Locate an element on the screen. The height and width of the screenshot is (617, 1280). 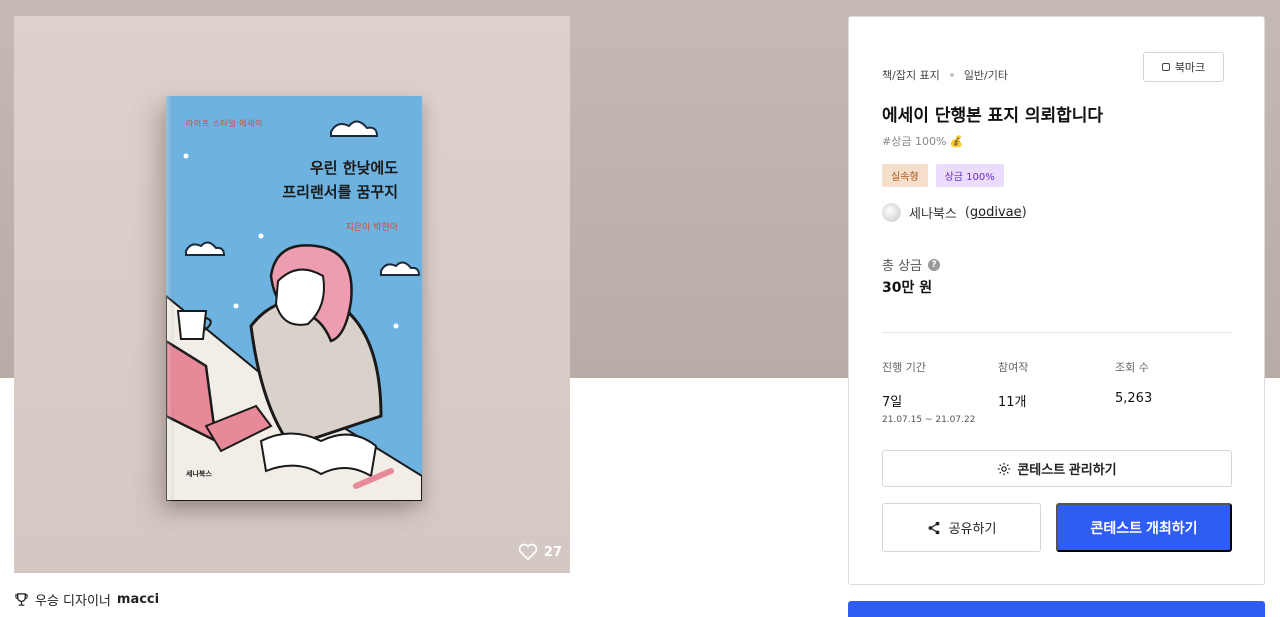
winner-prefix: 우승 디자이너 is located at coordinates (73, 601).